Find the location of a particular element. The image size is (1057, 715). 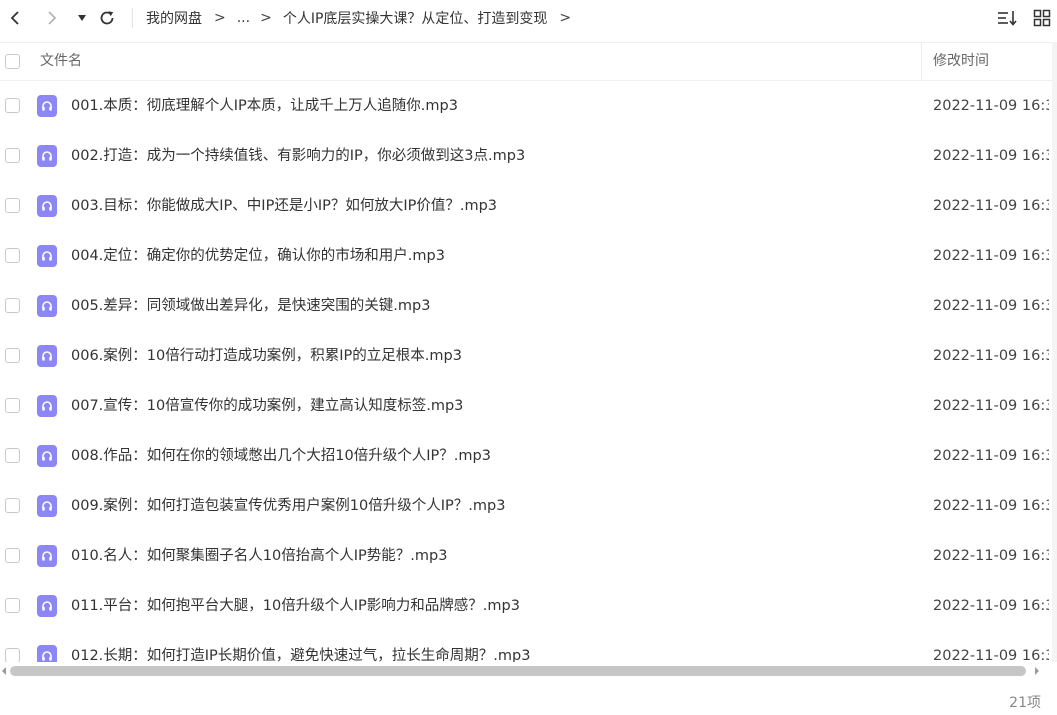

table-header: 文件名 修改时间 is located at coordinates (528, 61).